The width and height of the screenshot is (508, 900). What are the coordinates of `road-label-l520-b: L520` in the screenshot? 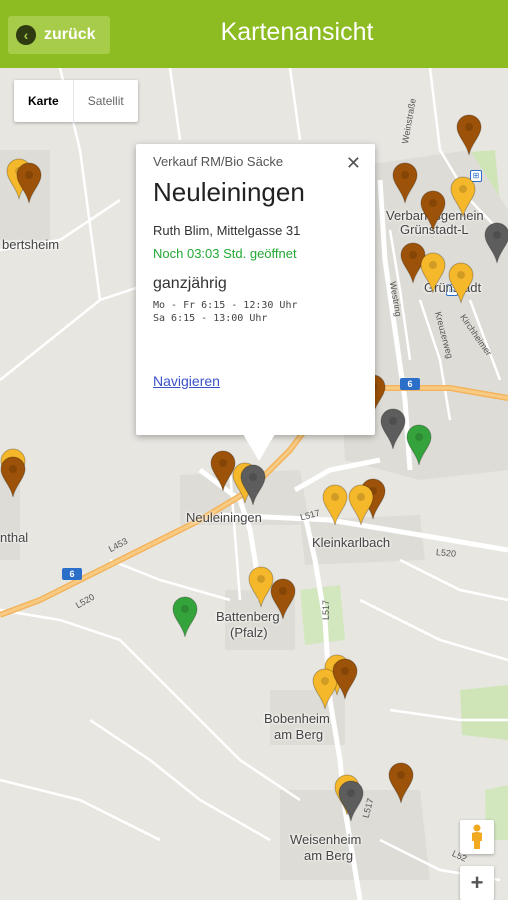 It's located at (446, 553).